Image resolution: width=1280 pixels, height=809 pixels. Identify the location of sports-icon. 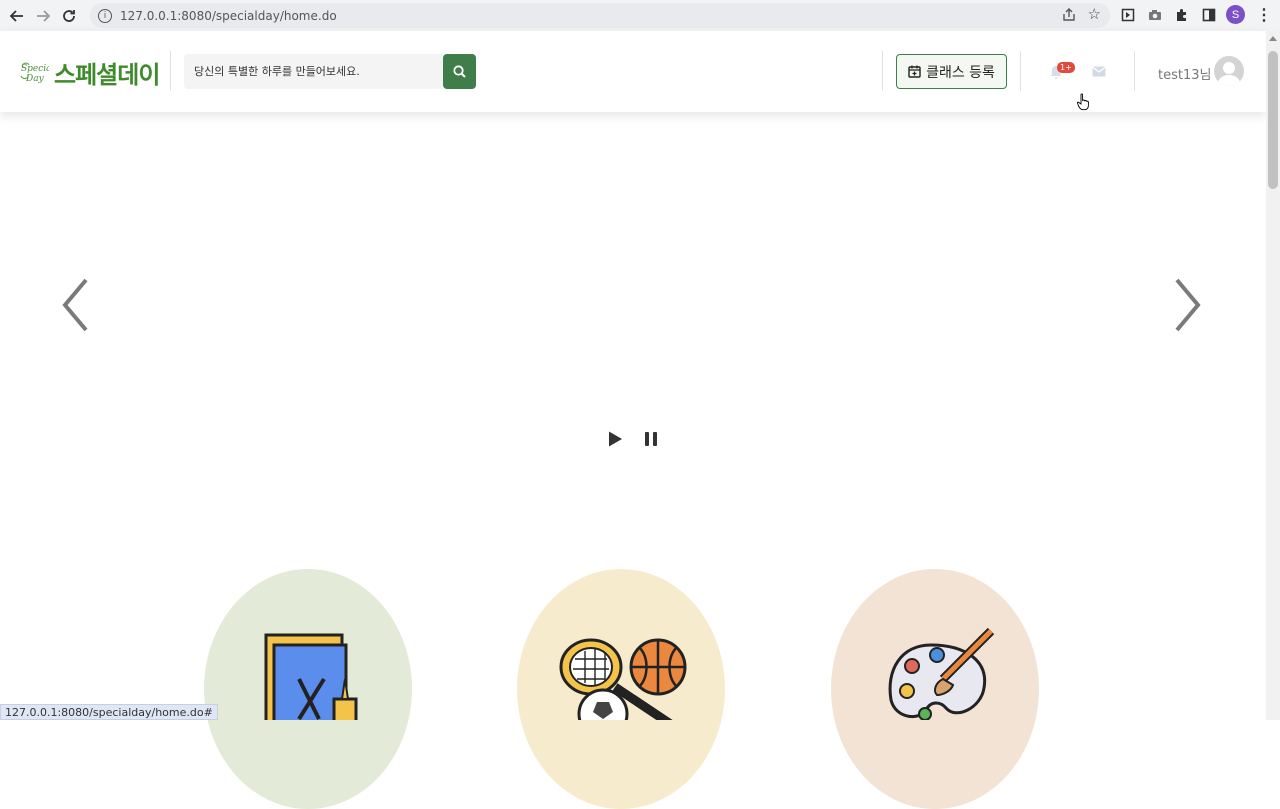
(623, 679).